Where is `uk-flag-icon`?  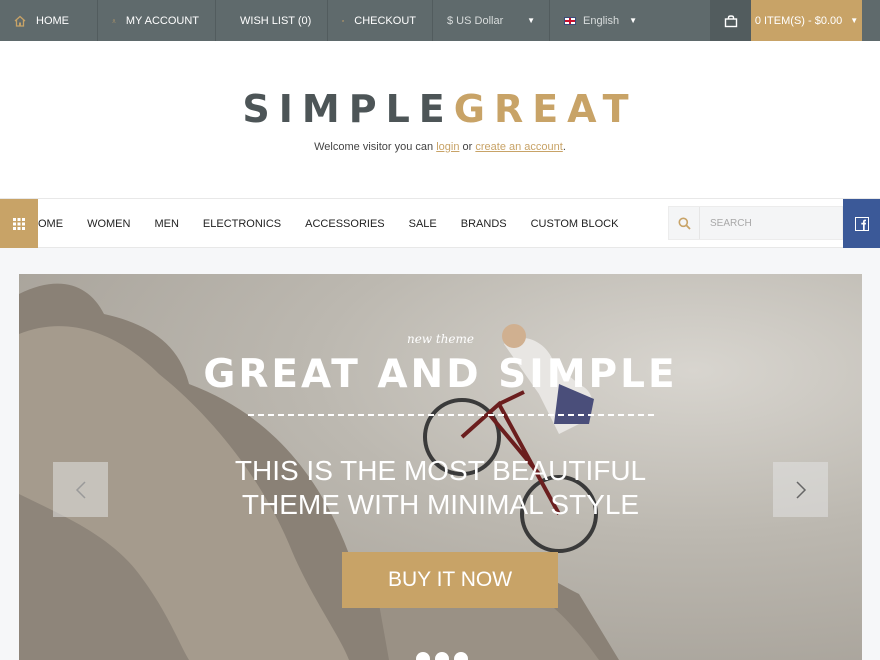 uk-flag-icon is located at coordinates (570, 20).